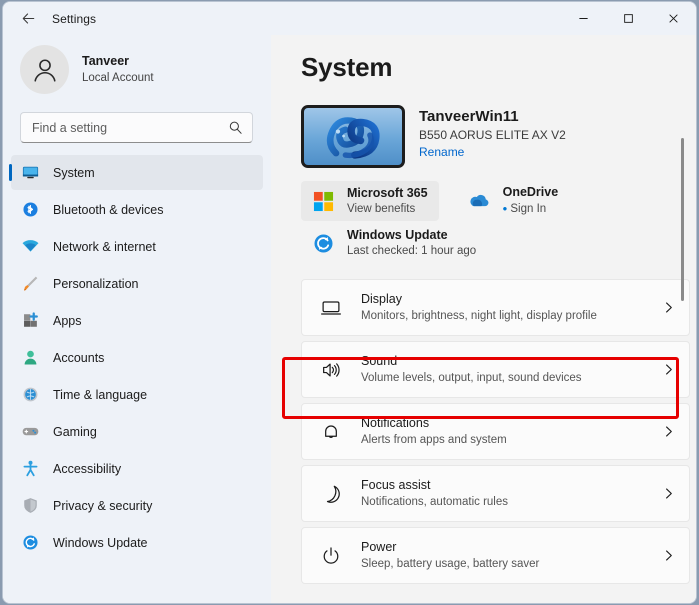 The width and height of the screenshot is (699, 605). Describe the element at coordinates (118, 69) in the screenshot. I see `account-text: Tanveer Local Account` at that location.